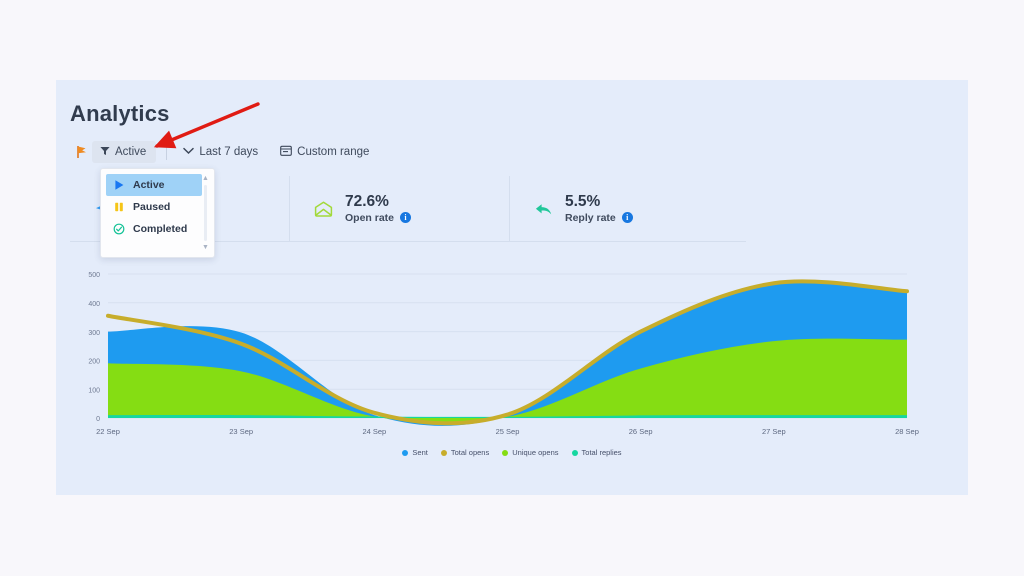  I want to click on legend-item: Total replies, so click(596, 452).